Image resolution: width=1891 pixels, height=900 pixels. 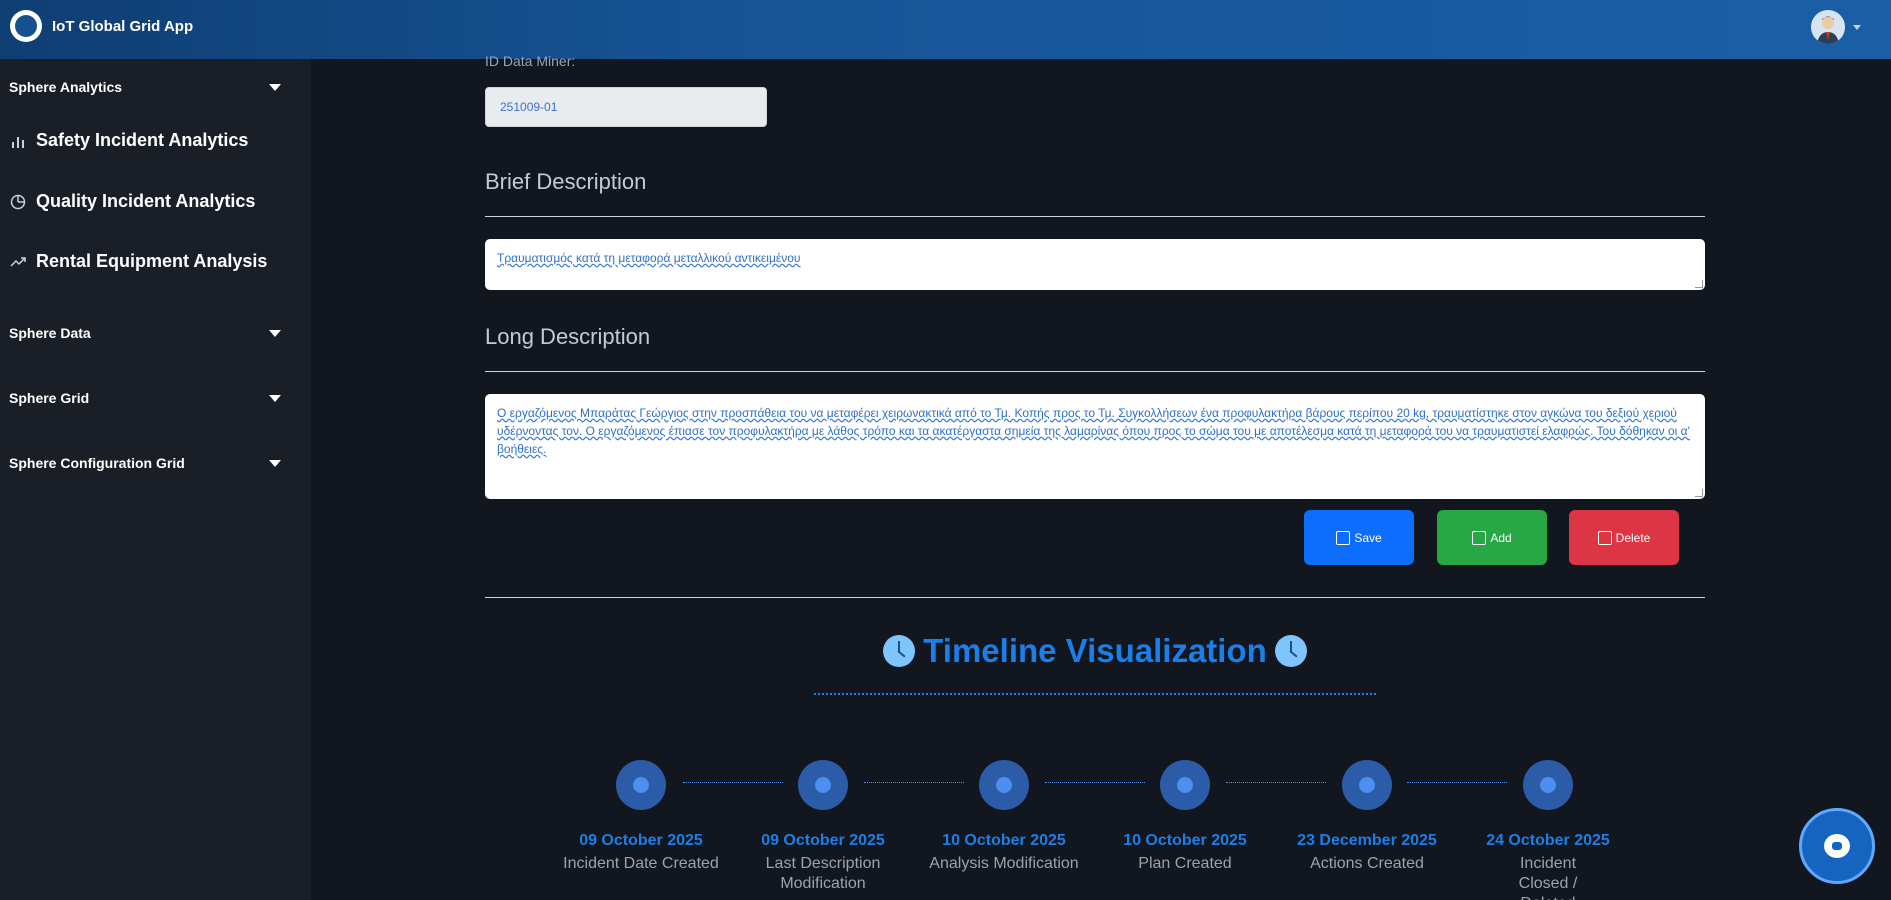 What do you see at coordinates (1368, 537) in the screenshot?
I see `save-button-label: Save` at bounding box center [1368, 537].